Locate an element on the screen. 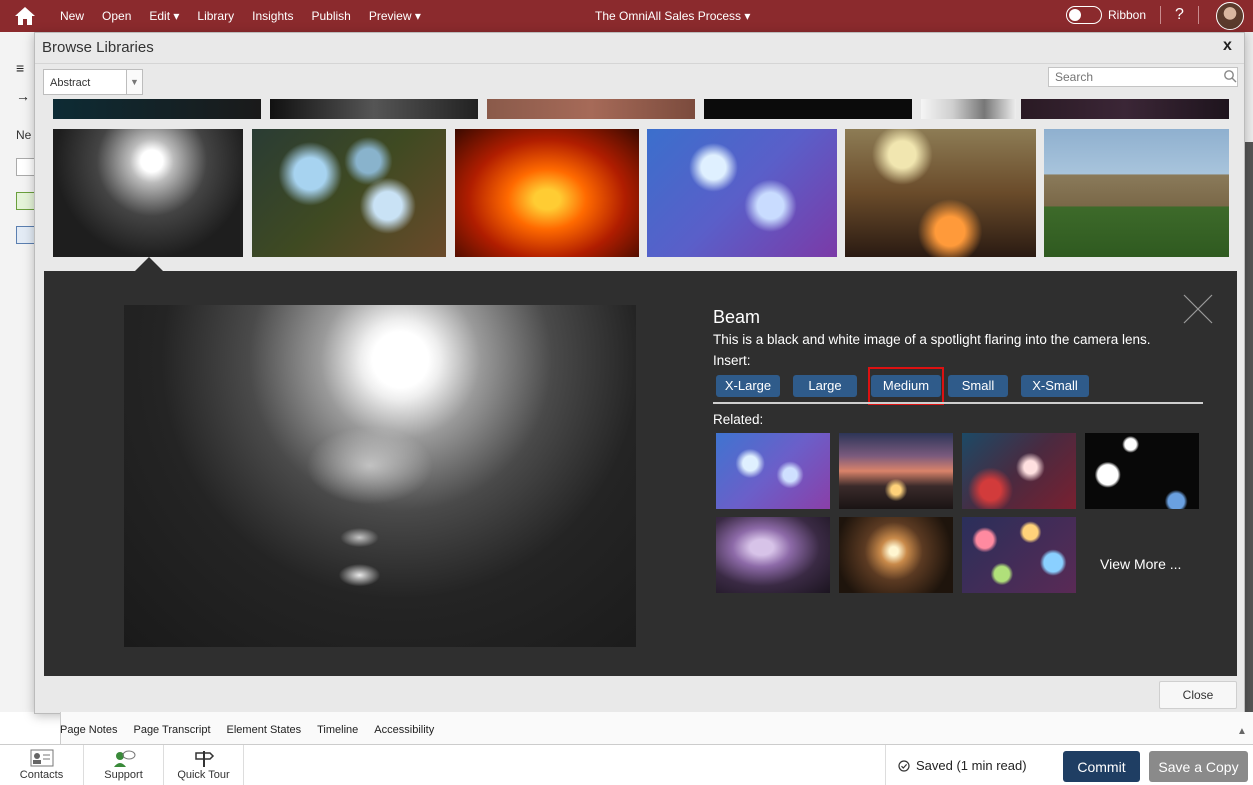 This screenshot has width=1253, height=785. ribbon-controls: Ribbon ? is located at coordinates (1136, 15).